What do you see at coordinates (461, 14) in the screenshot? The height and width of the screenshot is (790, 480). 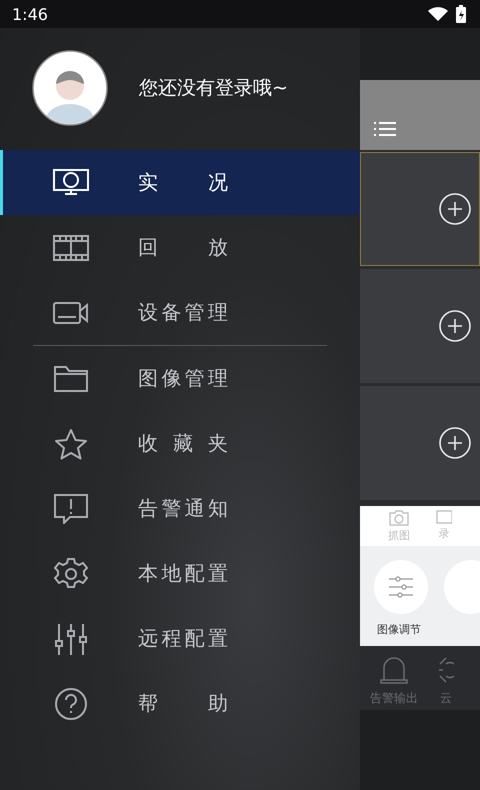 I see `battery-icon` at bounding box center [461, 14].